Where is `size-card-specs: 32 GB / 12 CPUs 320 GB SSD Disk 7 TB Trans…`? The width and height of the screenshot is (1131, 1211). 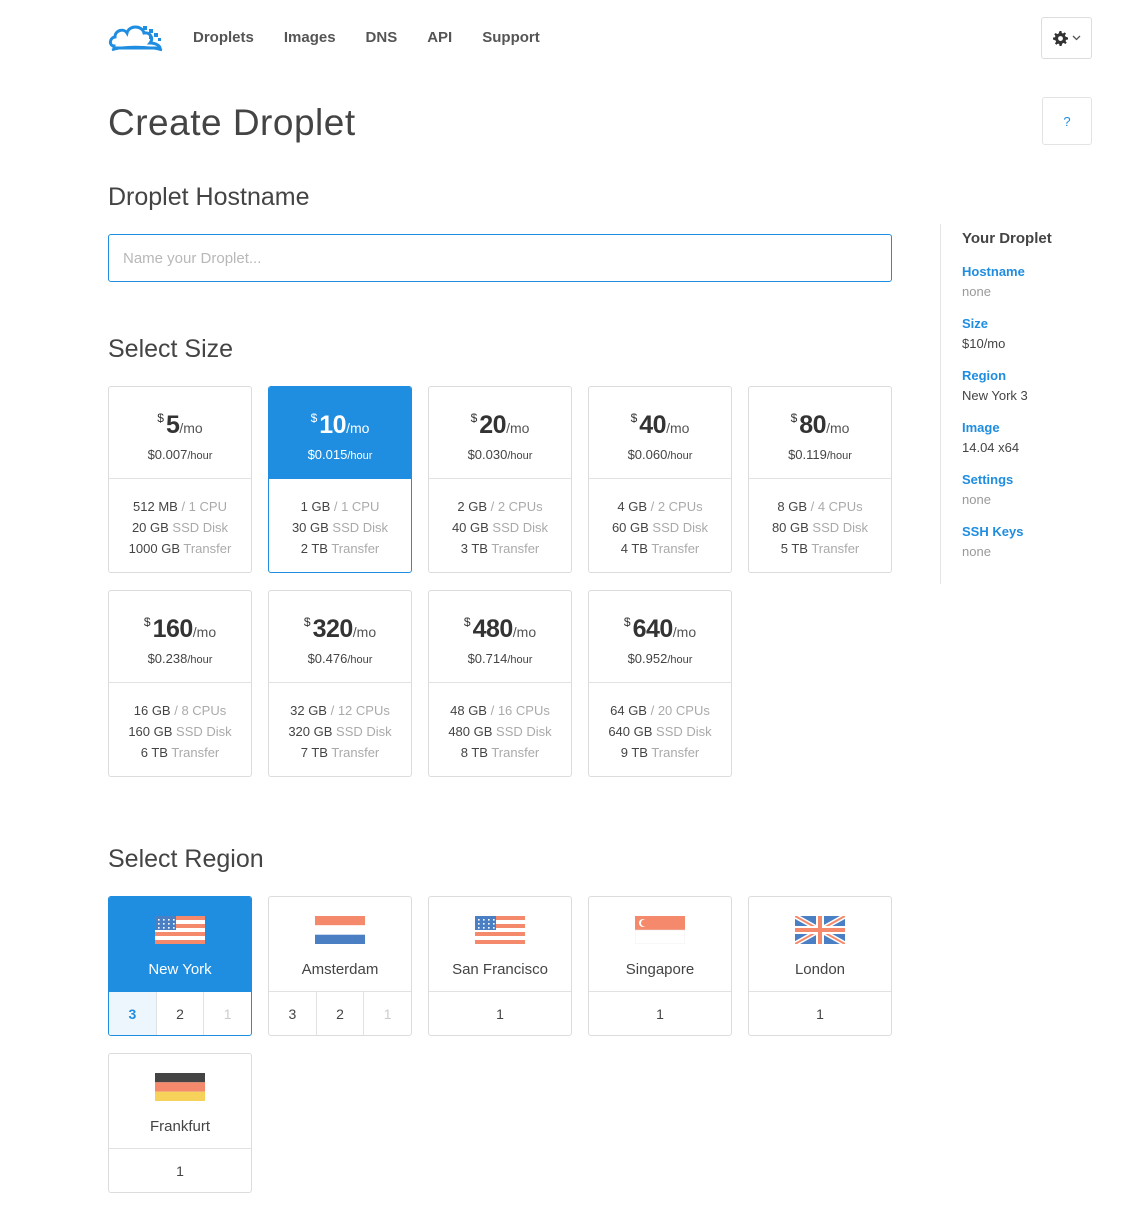 size-card-specs: 32 GB / 12 CPUs 320 GB SSD Disk 7 TB Trans… is located at coordinates (340, 723).